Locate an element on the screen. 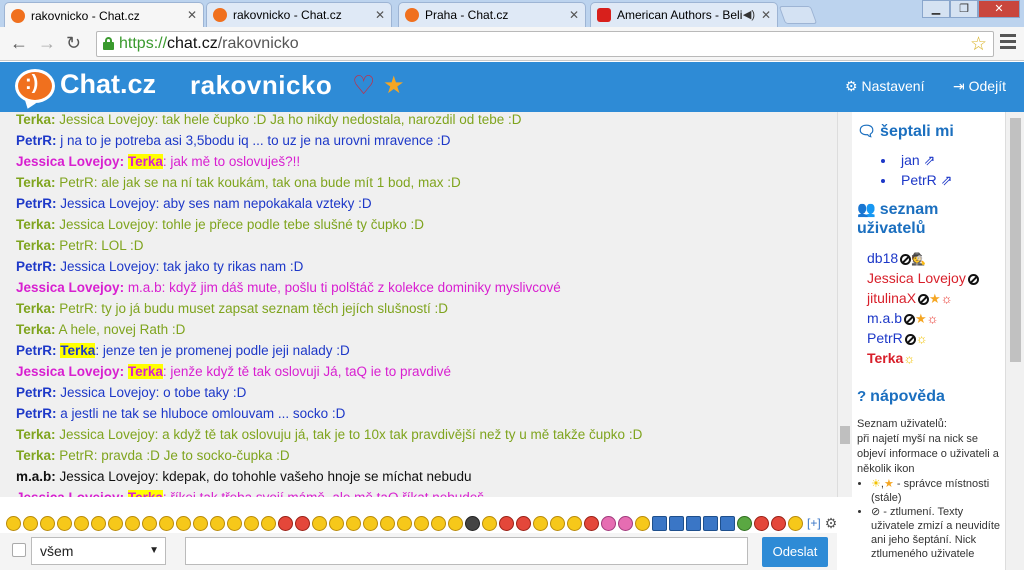 This screenshot has height=570, width=1024. user-nick: Jessica Lovejoy is located at coordinates (916, 278).